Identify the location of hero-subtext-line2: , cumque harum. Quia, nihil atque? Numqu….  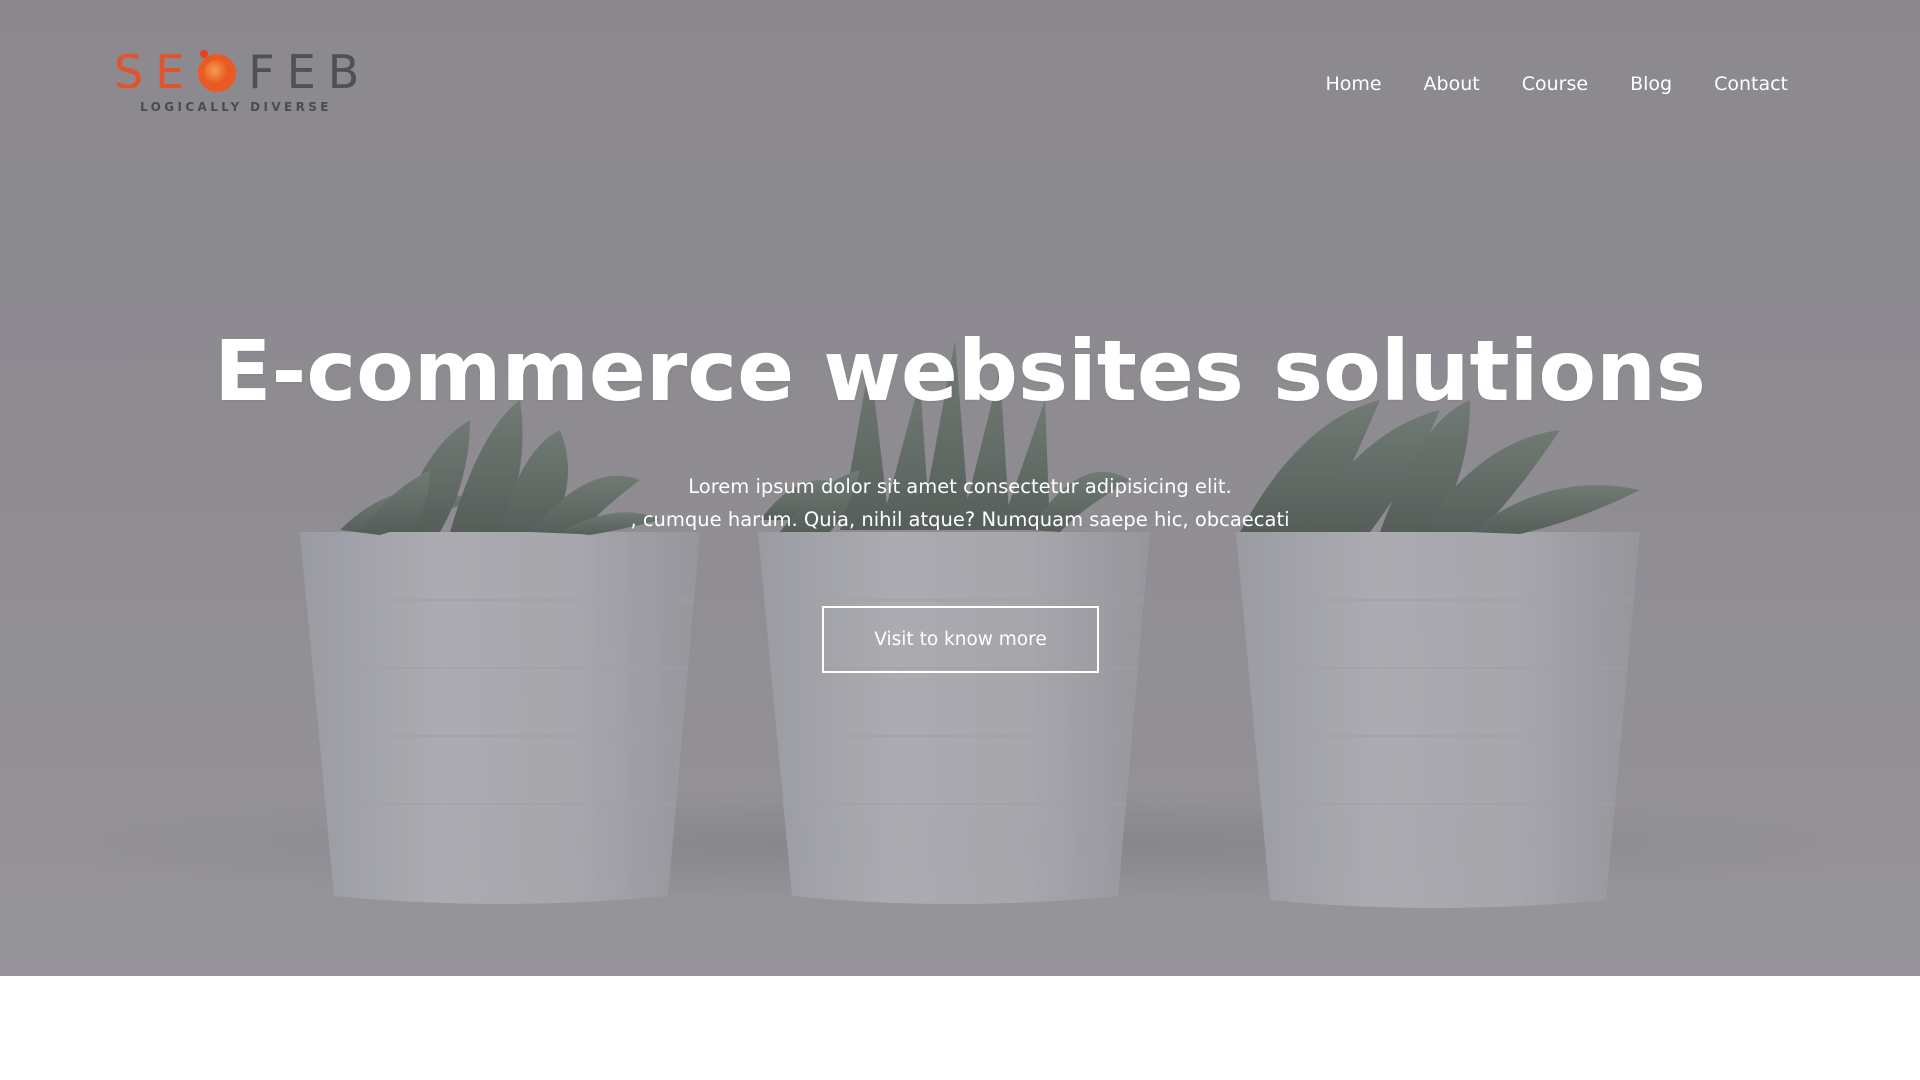
(960, 519).